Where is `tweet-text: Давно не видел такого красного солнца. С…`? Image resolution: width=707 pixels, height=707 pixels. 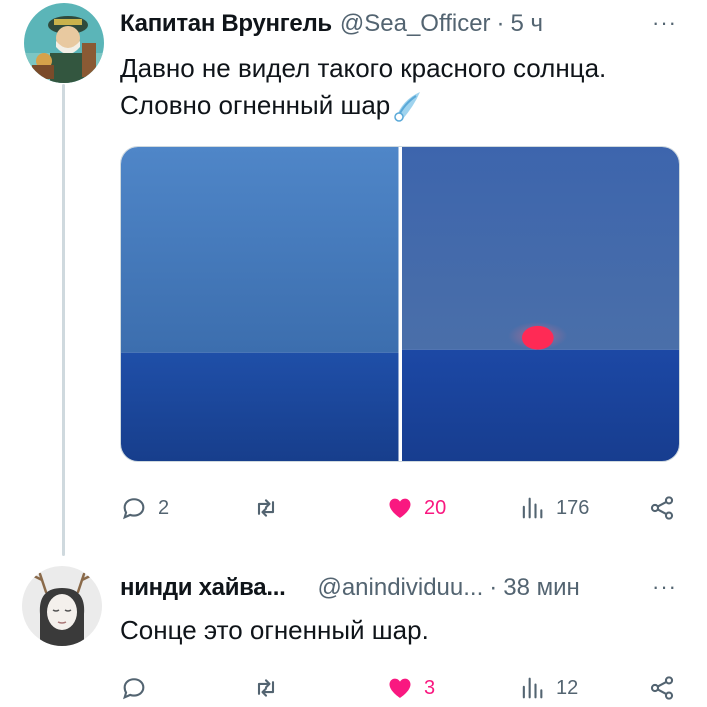 tweet-text: Давно не видел такого красного солнца. С… is located at coordinates (363, 87).